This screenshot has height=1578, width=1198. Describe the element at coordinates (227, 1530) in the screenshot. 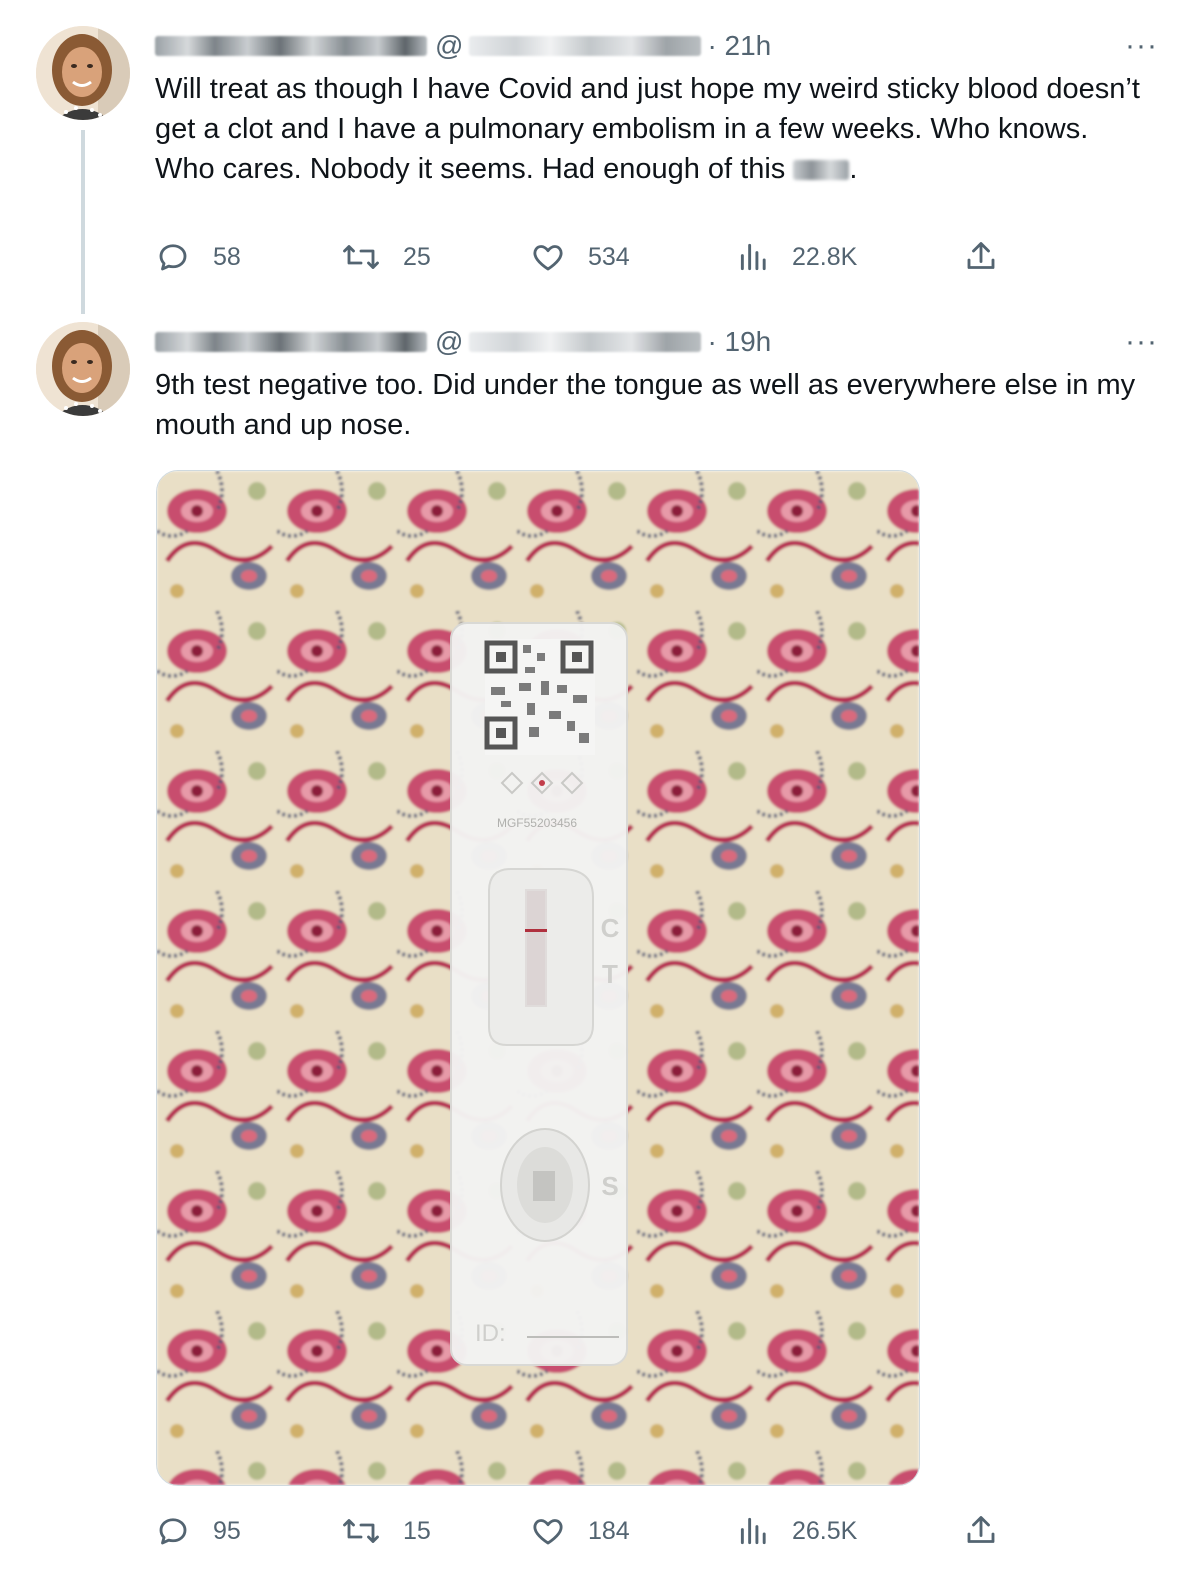

I see `reply-count: 95` at that location.